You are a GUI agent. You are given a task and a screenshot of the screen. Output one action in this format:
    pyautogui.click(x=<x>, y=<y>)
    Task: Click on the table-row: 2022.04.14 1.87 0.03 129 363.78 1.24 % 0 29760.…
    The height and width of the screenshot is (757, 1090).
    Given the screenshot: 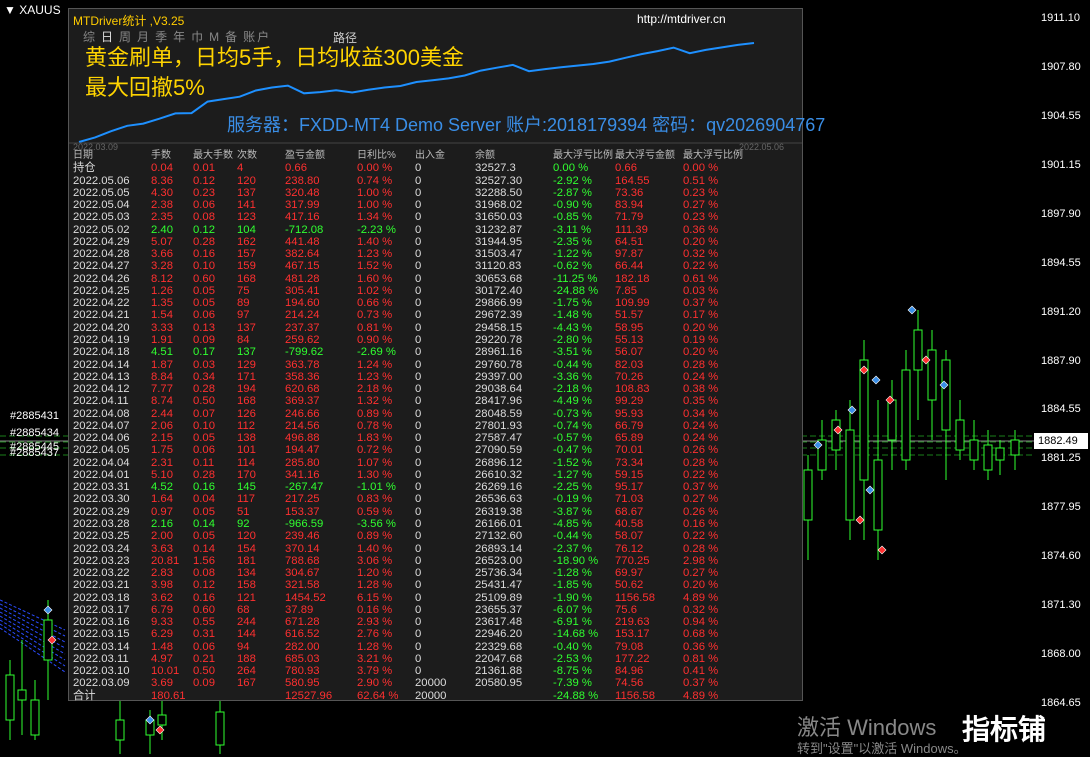 What is the action you would take?
    pyautogui.click(x=408, y=365)
    